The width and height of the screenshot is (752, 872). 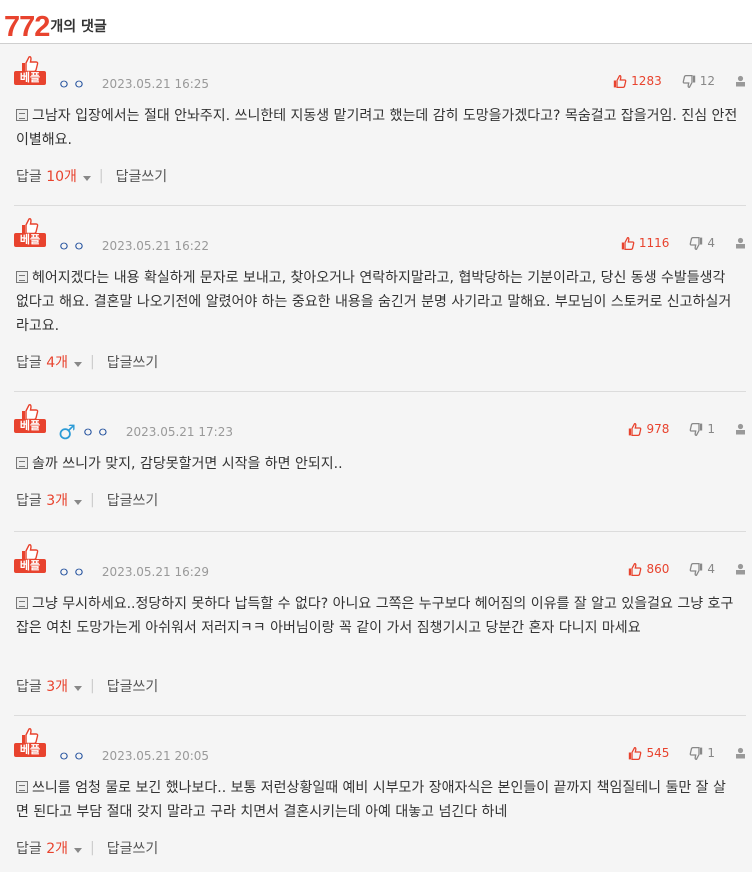 I want to click on upvote-count: 1283, so click(x=646, y=81).